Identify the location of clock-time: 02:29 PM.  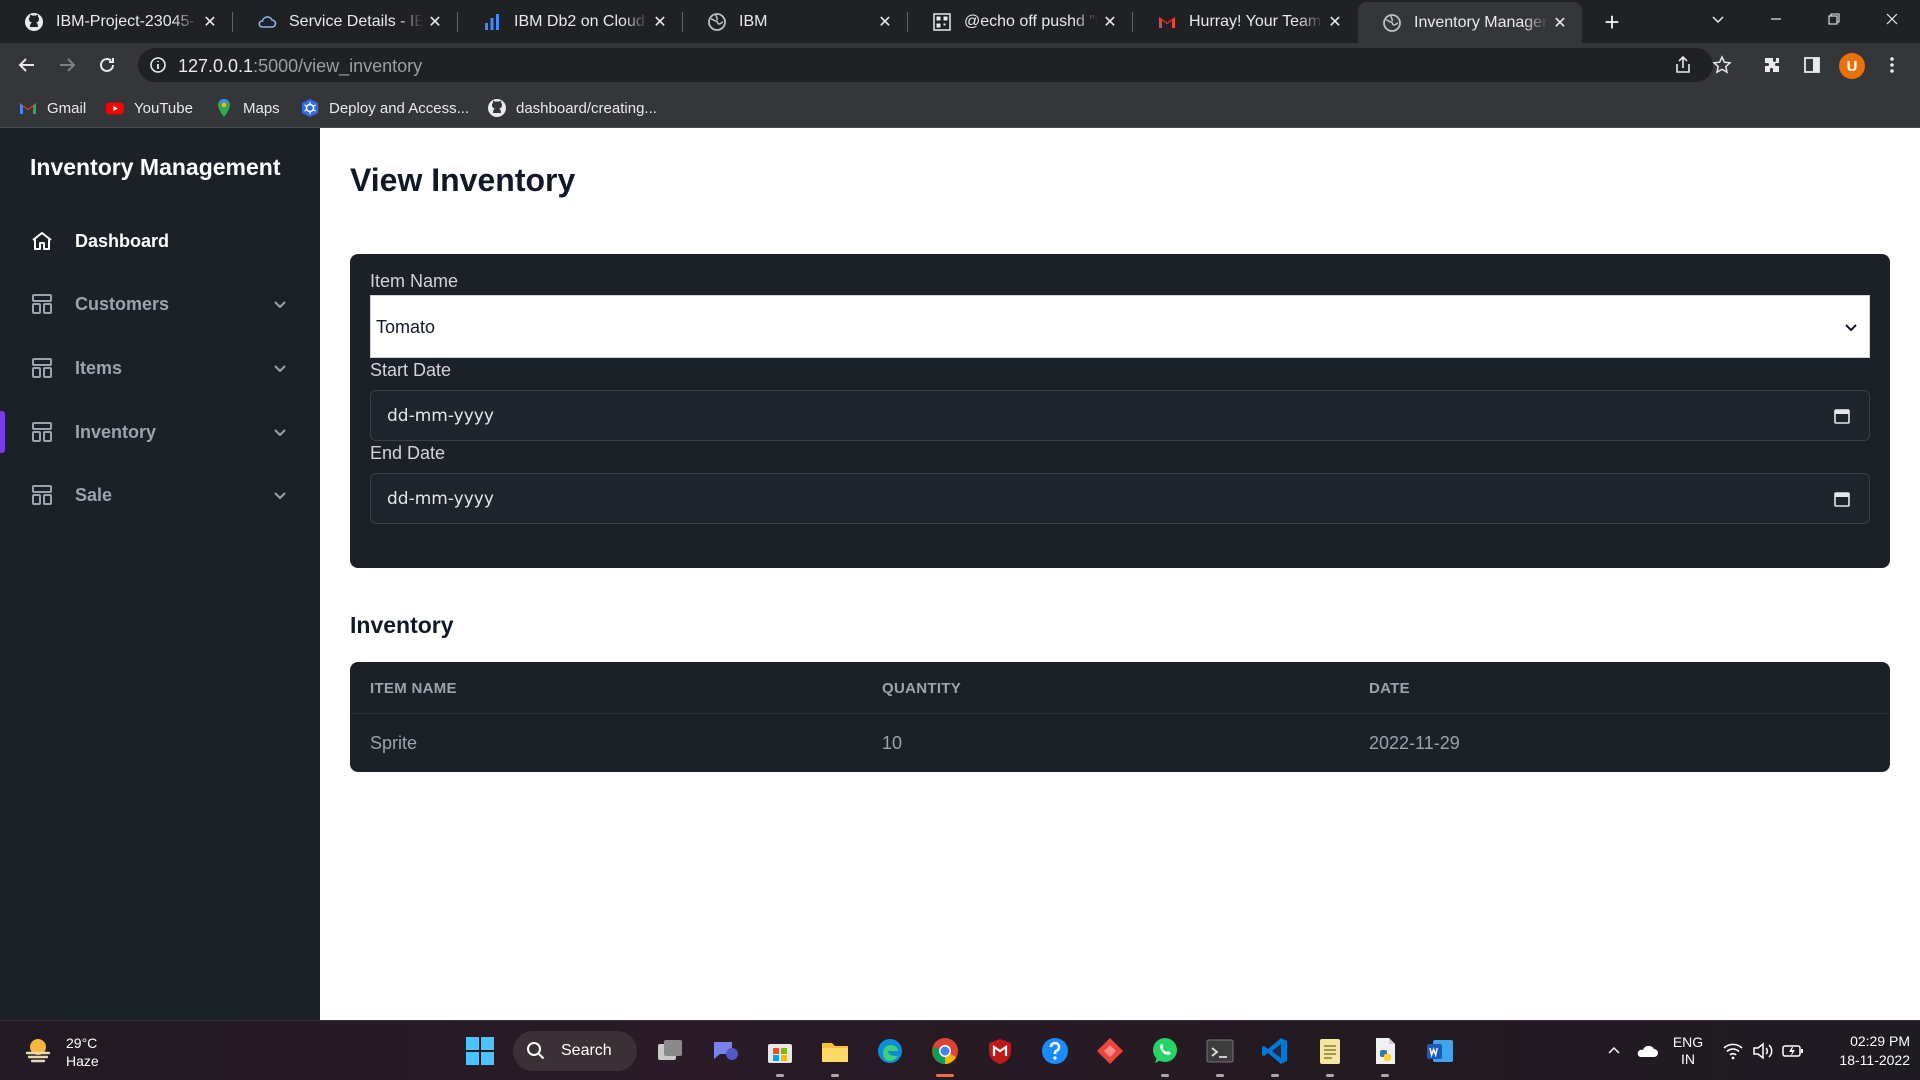
(1880, 1041).